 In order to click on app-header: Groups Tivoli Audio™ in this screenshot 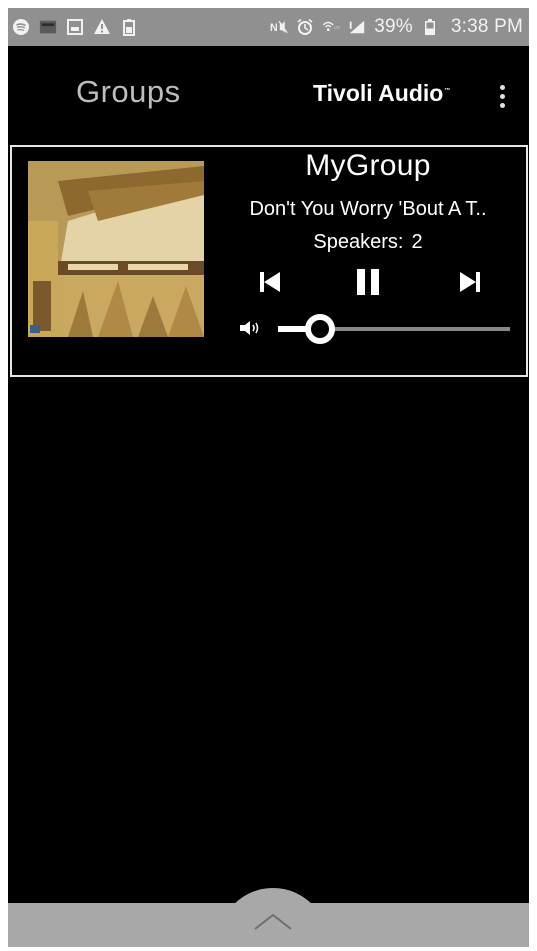, I will do `click(268, 96)`.